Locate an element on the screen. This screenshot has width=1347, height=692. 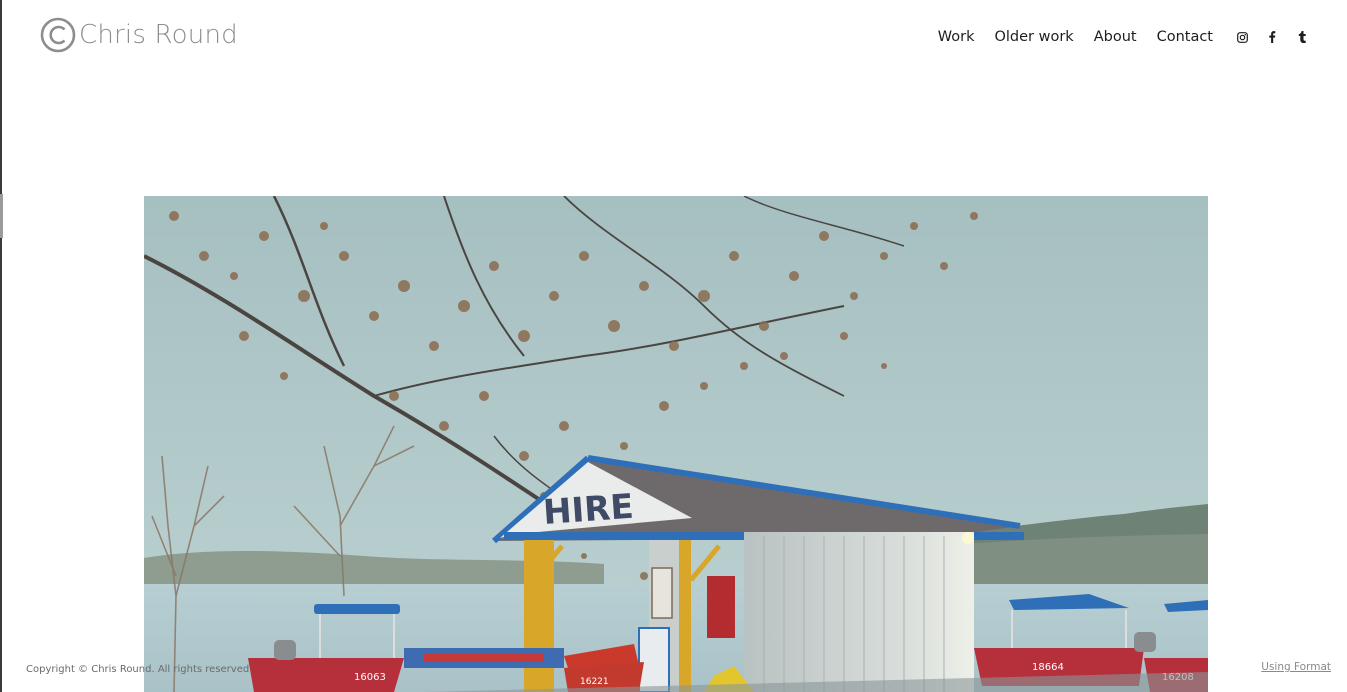
window-left-edge is located at coordinates (1, 346).